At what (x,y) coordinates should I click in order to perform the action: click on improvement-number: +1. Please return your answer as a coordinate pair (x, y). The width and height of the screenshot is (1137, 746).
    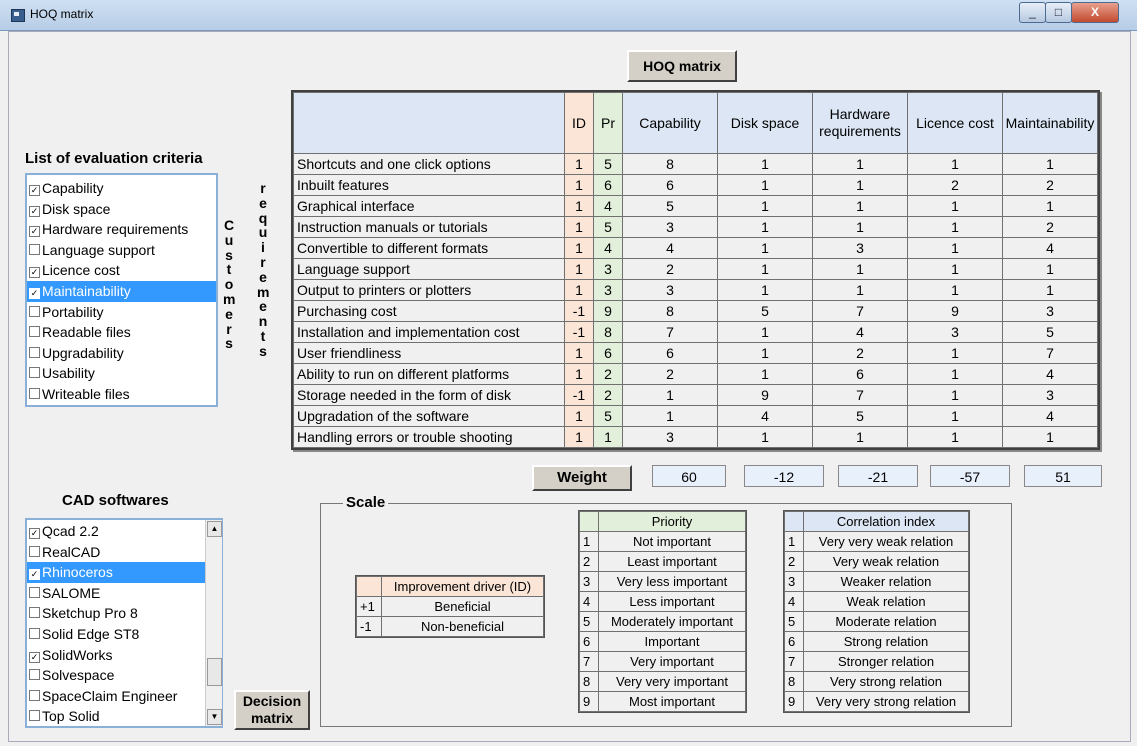
    Looking at the image, I should click on (369, 606).